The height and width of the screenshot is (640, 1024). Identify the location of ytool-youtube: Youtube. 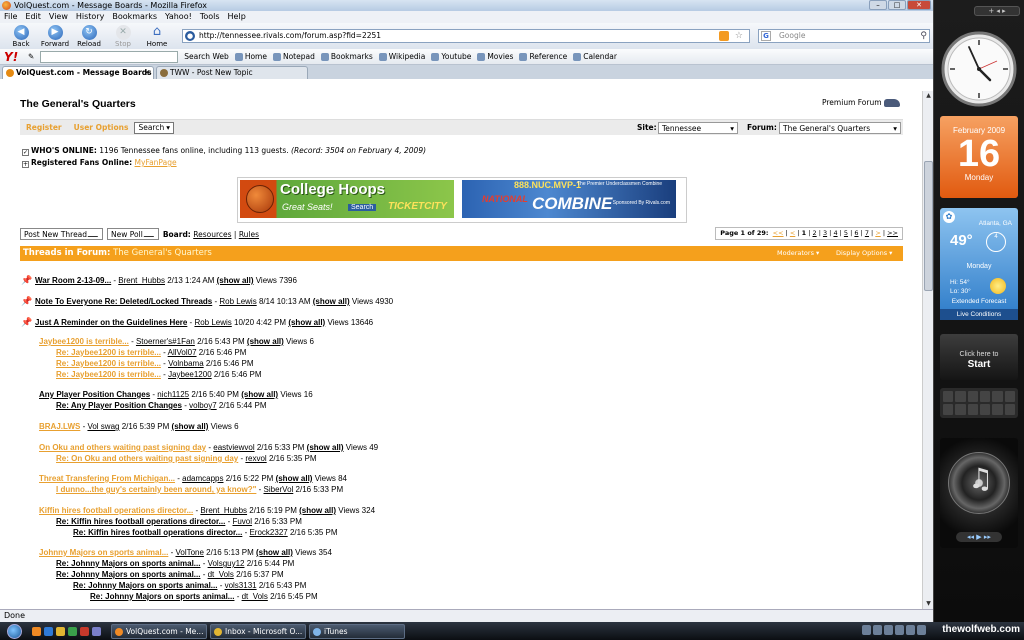
(451, 56).